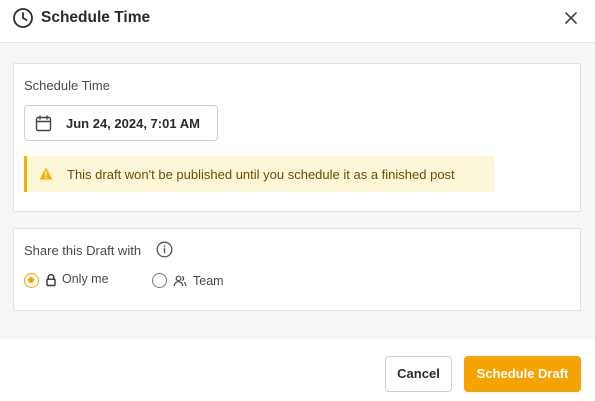 Image resolution: width=595 pixels, height=401 pixels. I want to click on clock-icon, so click(23, 18).